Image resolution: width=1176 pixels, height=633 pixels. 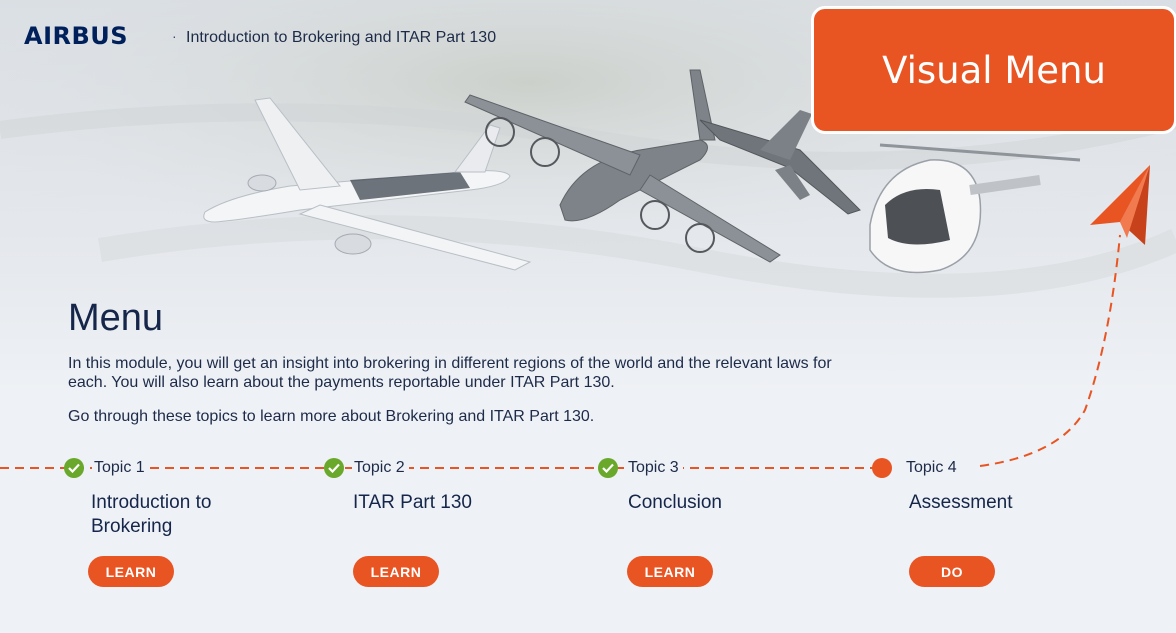 What do you see at coordinates (380, 468) in the screenshot?
I see `topic-label: Topic 2` at bounding box center [380, 468].